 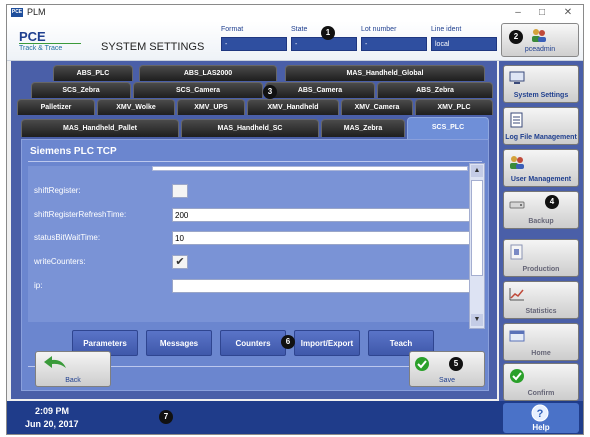 What do you see at coordinates (50, 43) in the screenshot?
I see `logo-underline` at bounding box center [50, 43].